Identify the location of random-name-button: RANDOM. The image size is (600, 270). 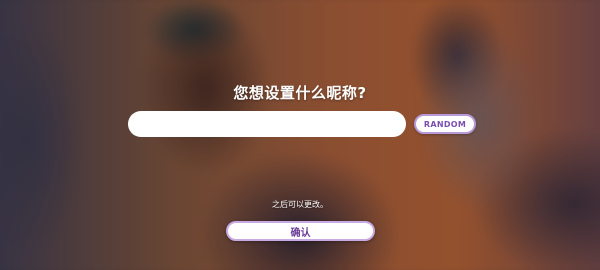
(445, 124).